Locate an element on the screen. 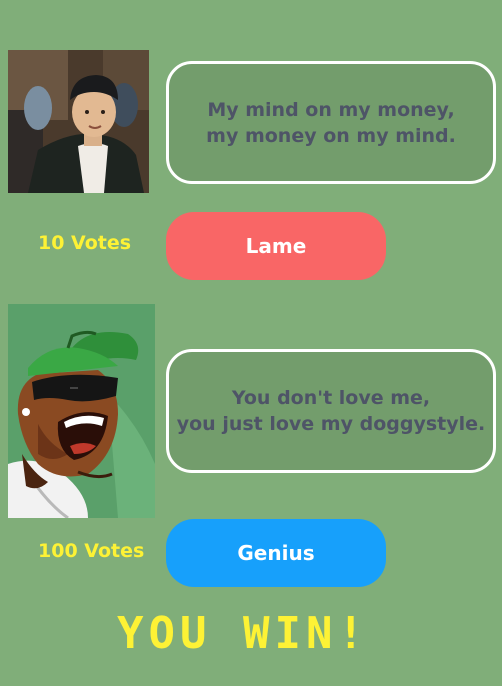 The image size is (502, 686). top-vote-count: 10 Votes is located at coordinates (85, 243).